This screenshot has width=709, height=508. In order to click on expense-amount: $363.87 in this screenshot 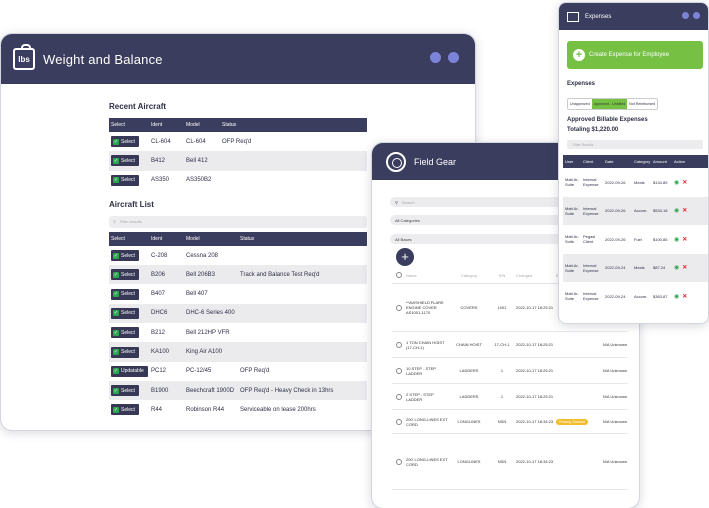, I will do `click(660, 296)`.